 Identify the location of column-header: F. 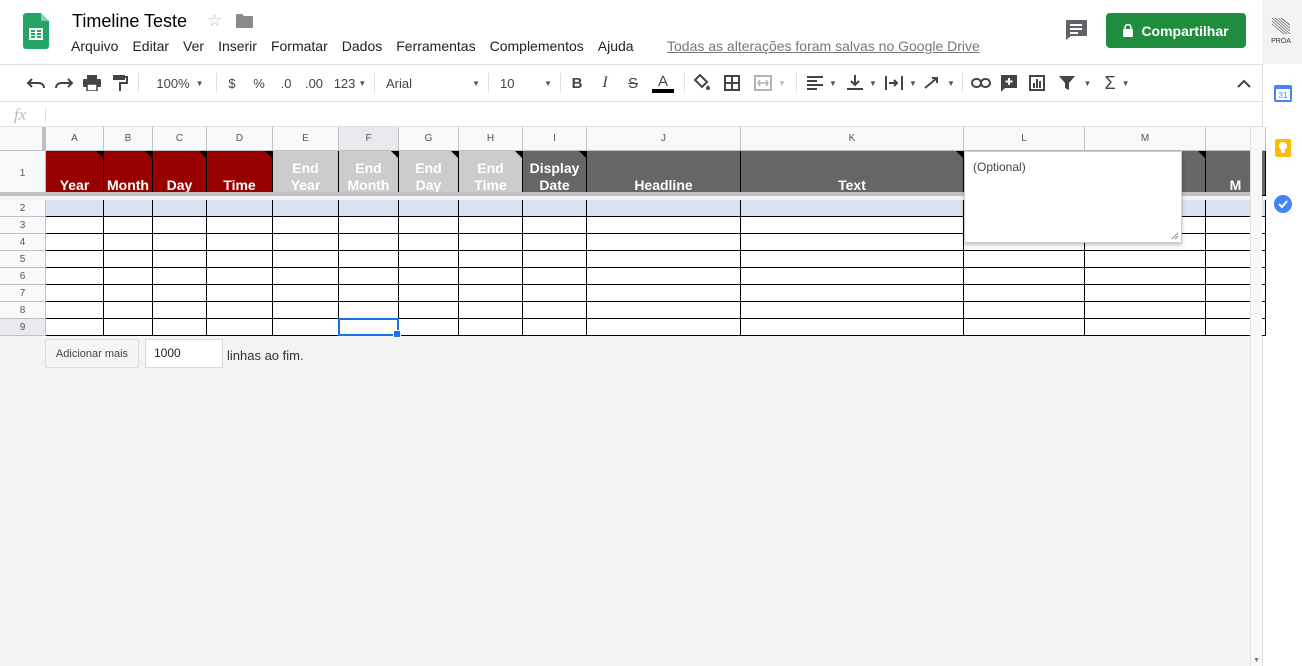
(369, 139).